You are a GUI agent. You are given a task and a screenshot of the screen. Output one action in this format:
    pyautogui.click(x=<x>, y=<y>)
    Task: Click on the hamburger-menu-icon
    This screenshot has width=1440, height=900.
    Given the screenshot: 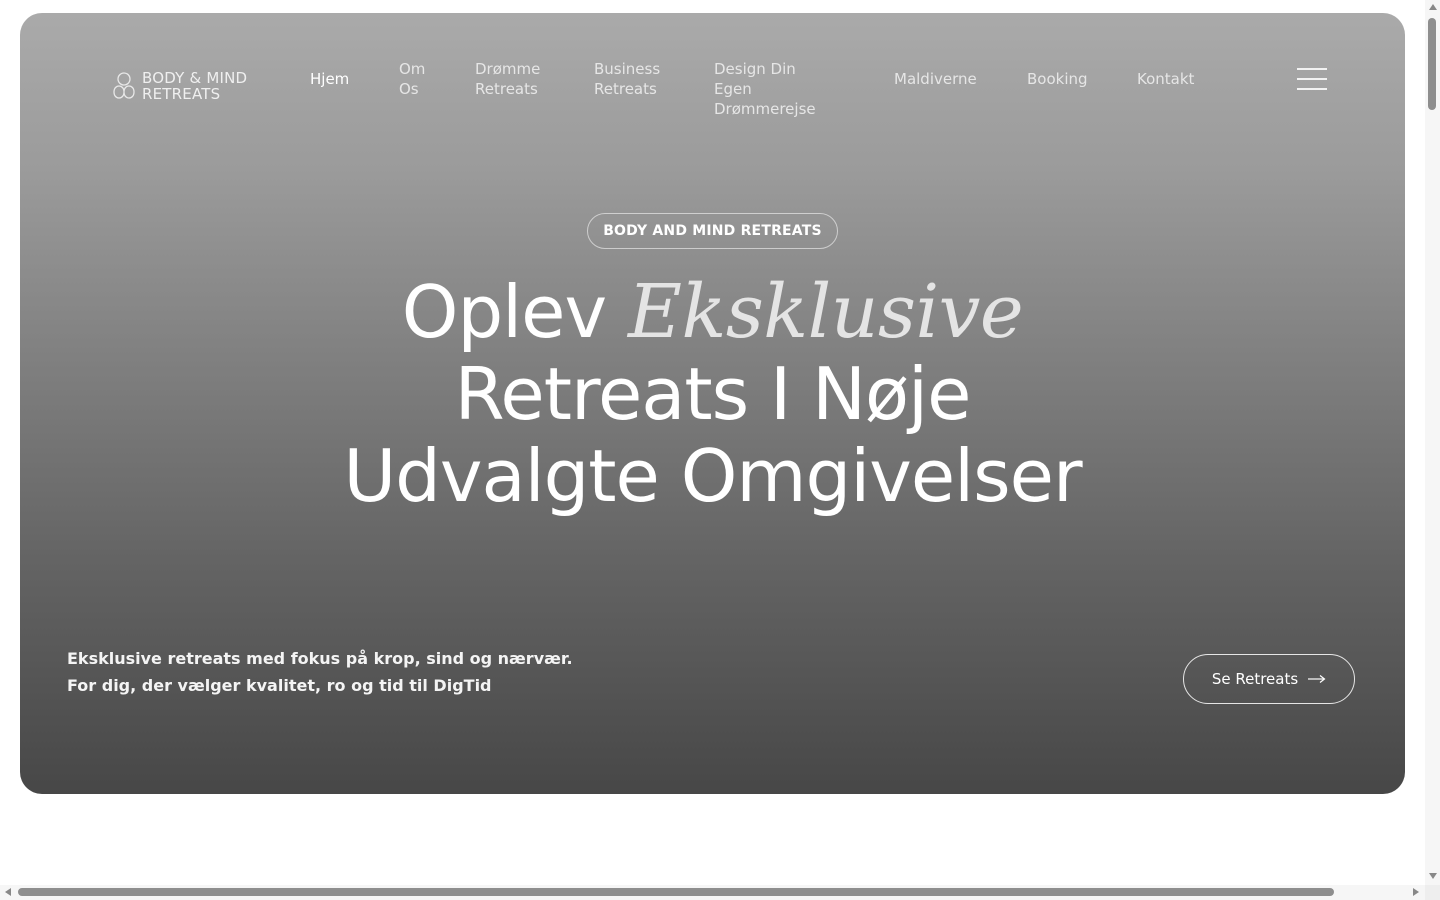 What is the action you would take?
    pyautogui.click(x=1312, y=80)
    